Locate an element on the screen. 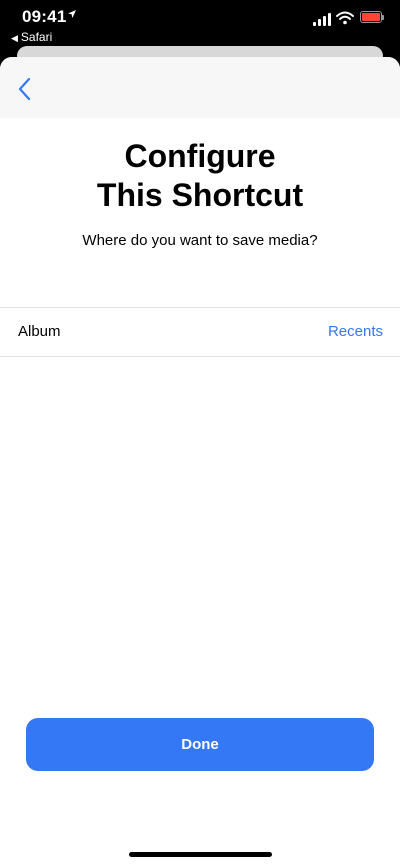 This screenshot has height=866, width=400. done-button: Done is located at coordinates (200, 744).